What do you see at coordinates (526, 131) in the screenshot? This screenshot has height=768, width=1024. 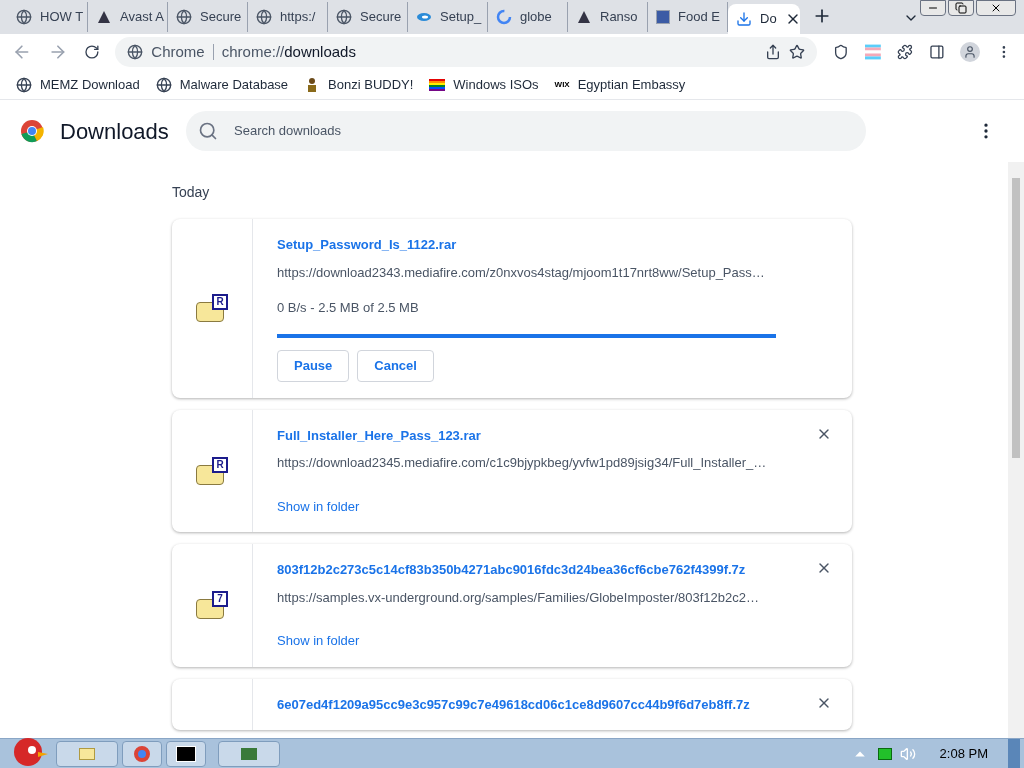 I see `search-field: Search downloads` at bounding box center [526, 131].